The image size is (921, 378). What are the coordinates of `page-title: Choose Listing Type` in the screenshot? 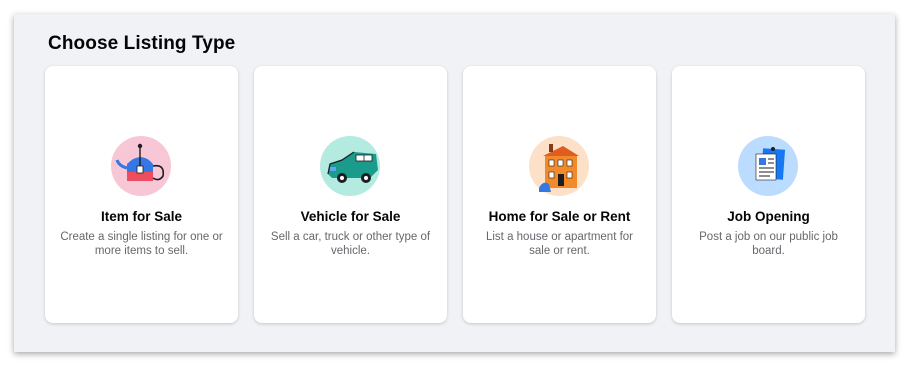 It's located at (142, 43).